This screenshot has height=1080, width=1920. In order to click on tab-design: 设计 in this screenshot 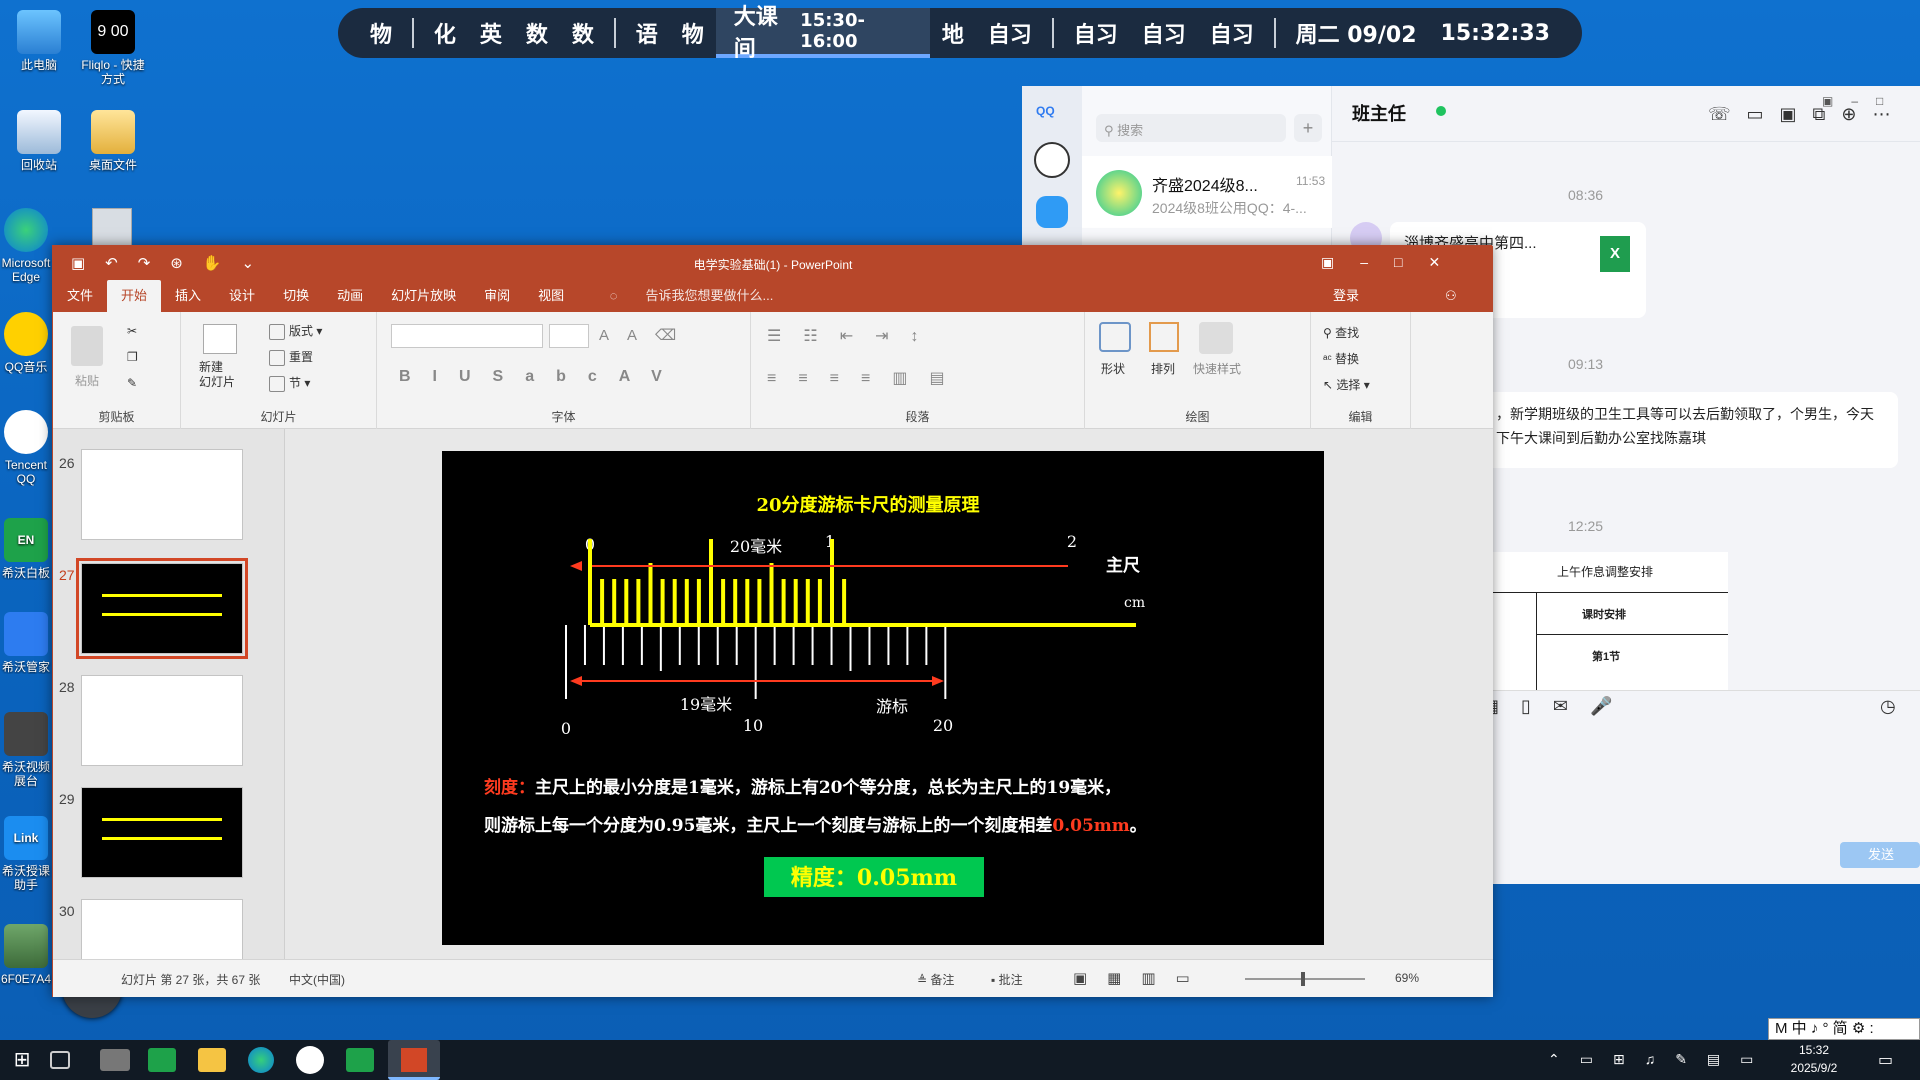, I will do `click(242, 296)`.